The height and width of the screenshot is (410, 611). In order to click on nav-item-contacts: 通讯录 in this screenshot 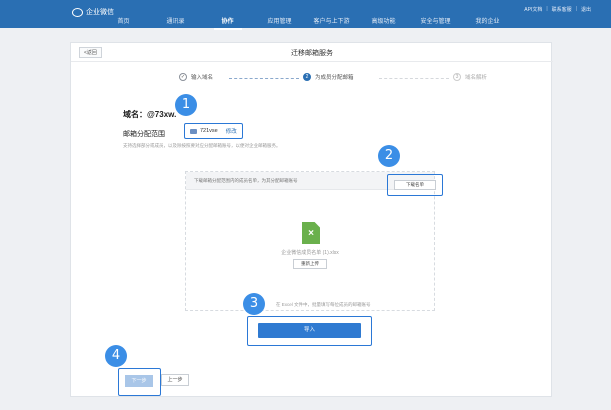, I will do `click(176, 22)`.